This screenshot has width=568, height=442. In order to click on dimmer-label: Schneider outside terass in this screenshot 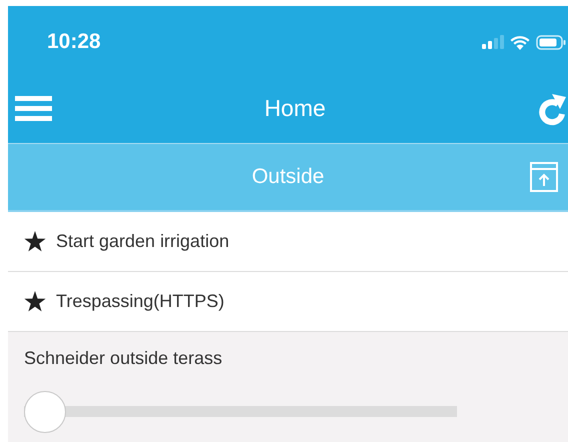, I will do `click(124, 358)`.